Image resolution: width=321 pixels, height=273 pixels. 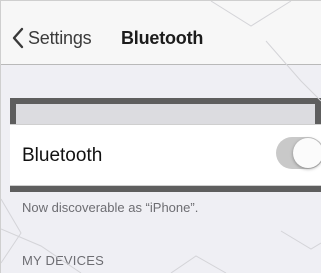 What do you see at coordinates (60, 37) in the screenshot?
I see `back-button-label: Settings` at bounding box center [60, 37].